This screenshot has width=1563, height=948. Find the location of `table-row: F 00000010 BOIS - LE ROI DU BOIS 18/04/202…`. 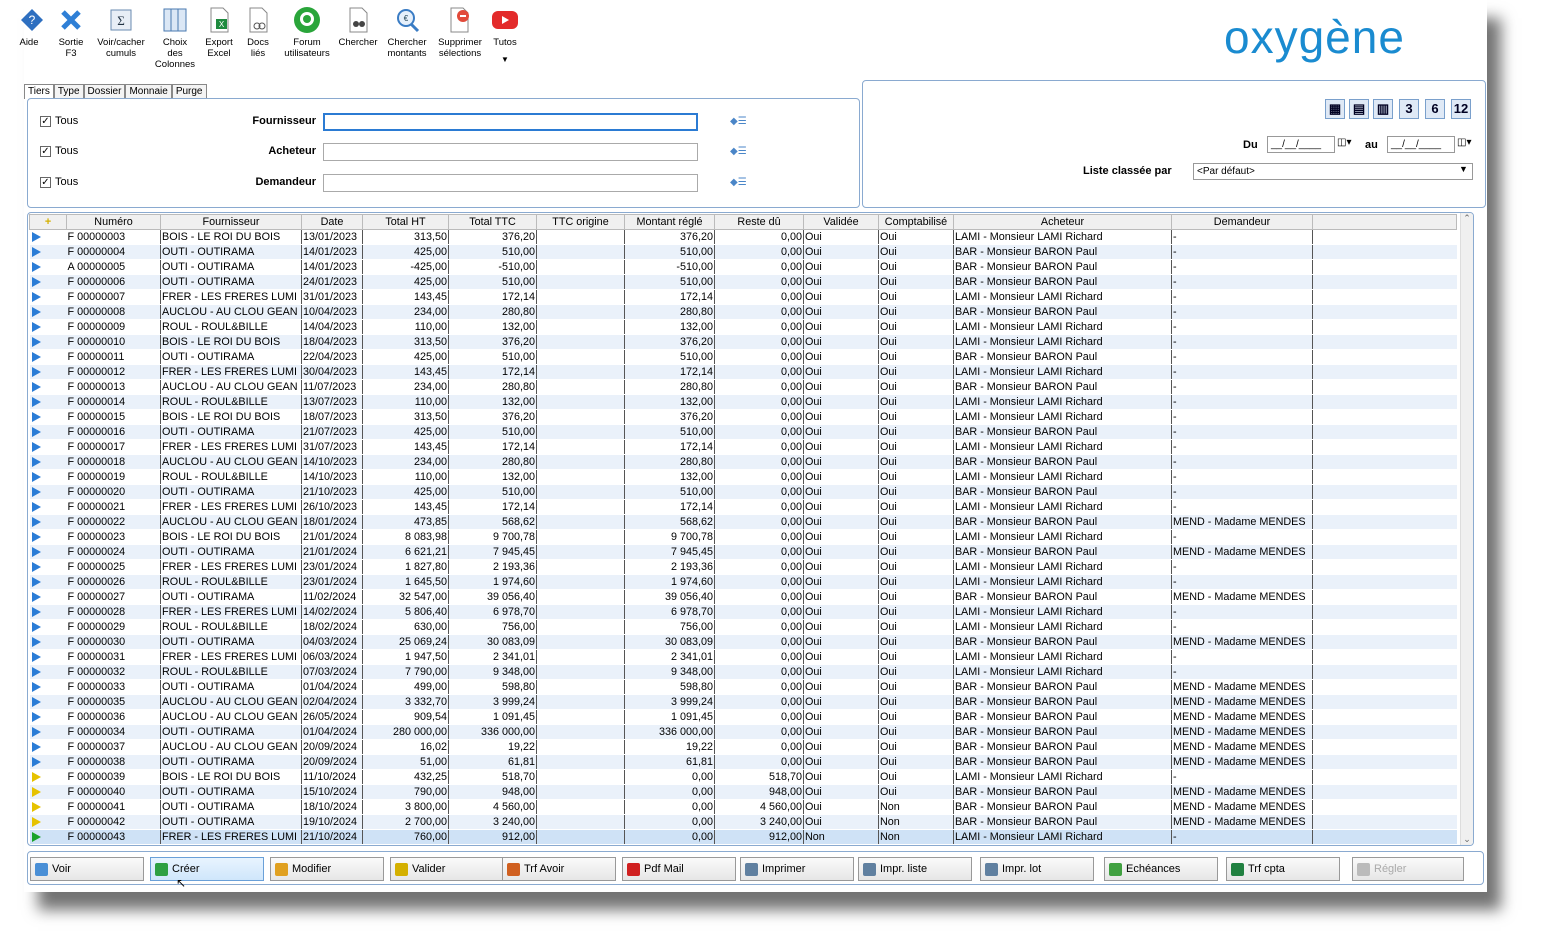

table-row: F 00000010 BOIS - LE ROI DU BOIS 18/04/202… is located at coordinates (743, 342).